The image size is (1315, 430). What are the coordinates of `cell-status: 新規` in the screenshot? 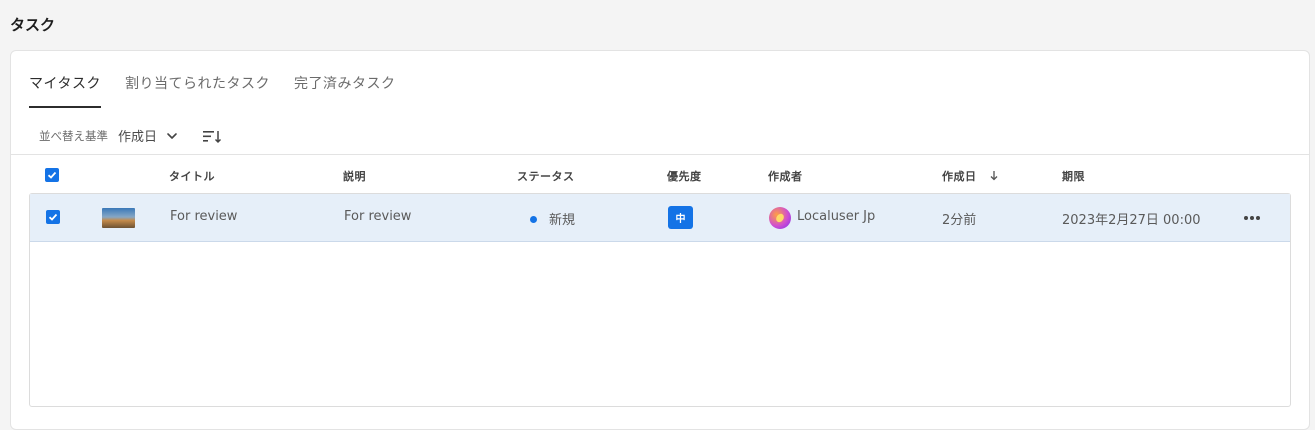 It's located at (552, 218).